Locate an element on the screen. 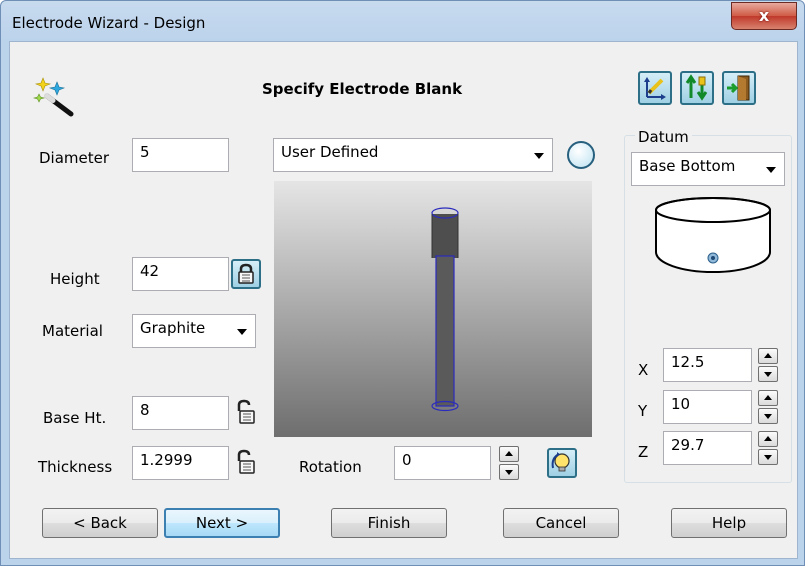 The image size is (805, 566). thickness-lock-button is located at coordinates (246, 463).